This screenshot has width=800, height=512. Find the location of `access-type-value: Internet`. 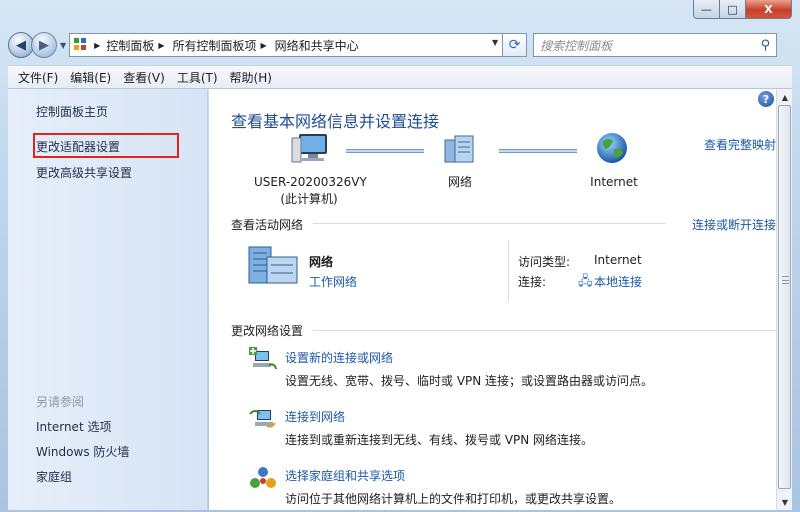

access-type-value: Internet is located at coordinates (618, 260).